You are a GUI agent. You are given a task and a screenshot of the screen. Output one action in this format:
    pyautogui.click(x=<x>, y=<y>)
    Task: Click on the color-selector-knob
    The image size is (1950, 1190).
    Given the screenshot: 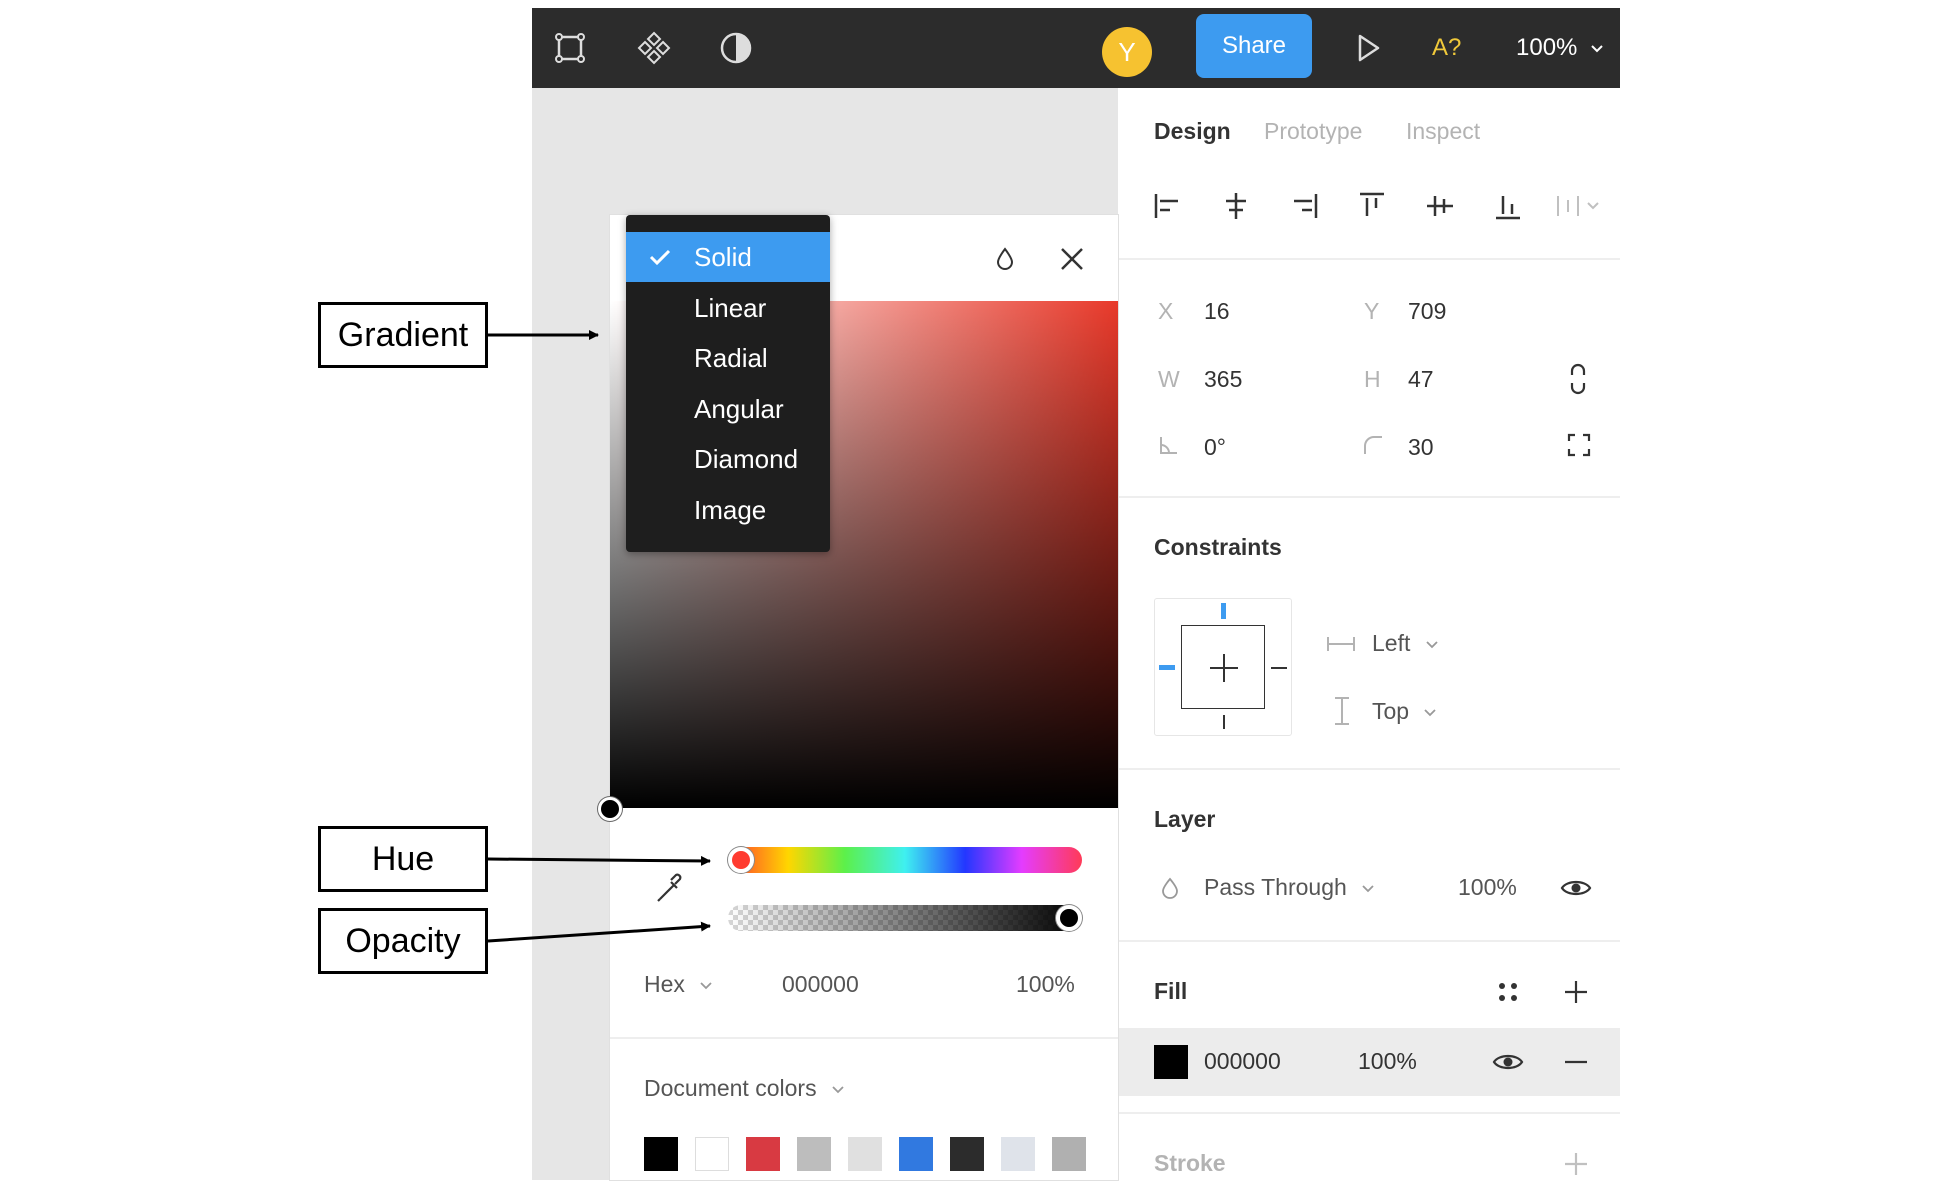 What is the action you would take?
    pyautogui.click(x=610, y=809)
    